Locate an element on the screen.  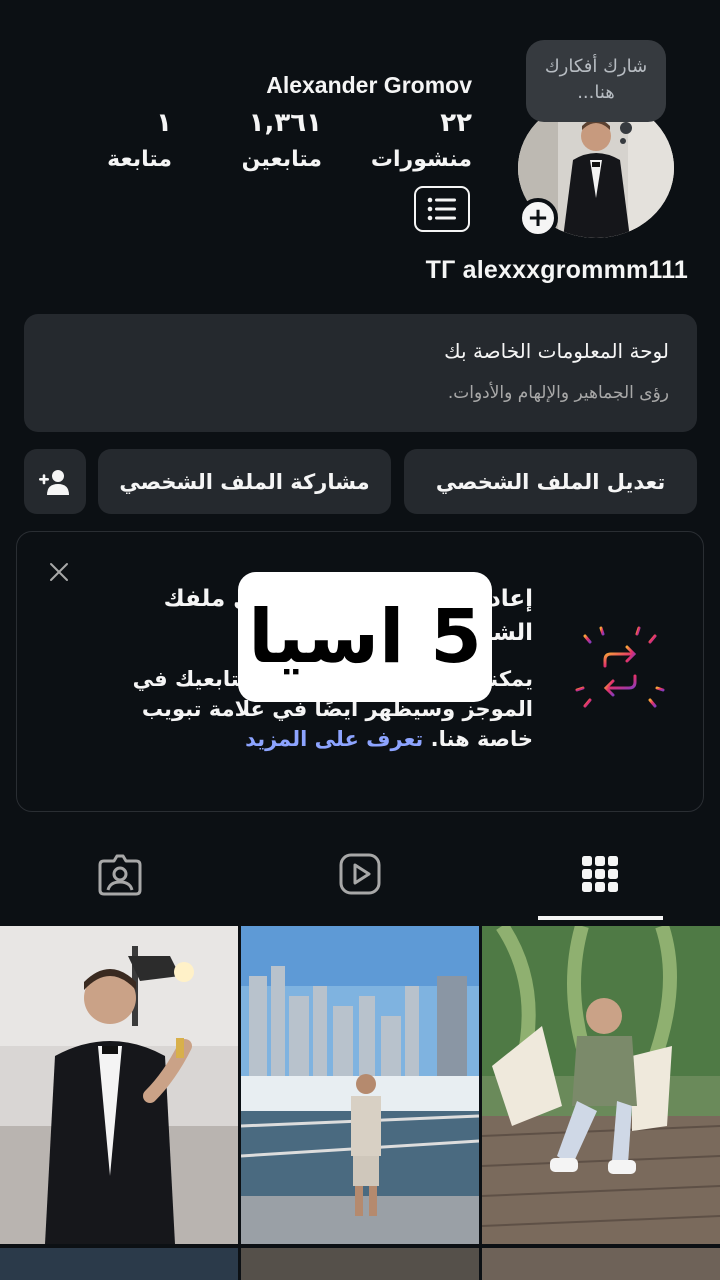
stat-following-value: ١ is located at coordinates (164, 123).